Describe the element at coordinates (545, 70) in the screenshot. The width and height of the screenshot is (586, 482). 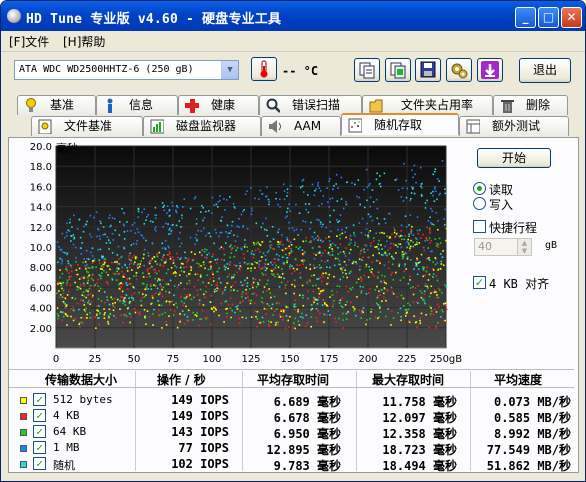
I see `exit-button: 退出` at that location.